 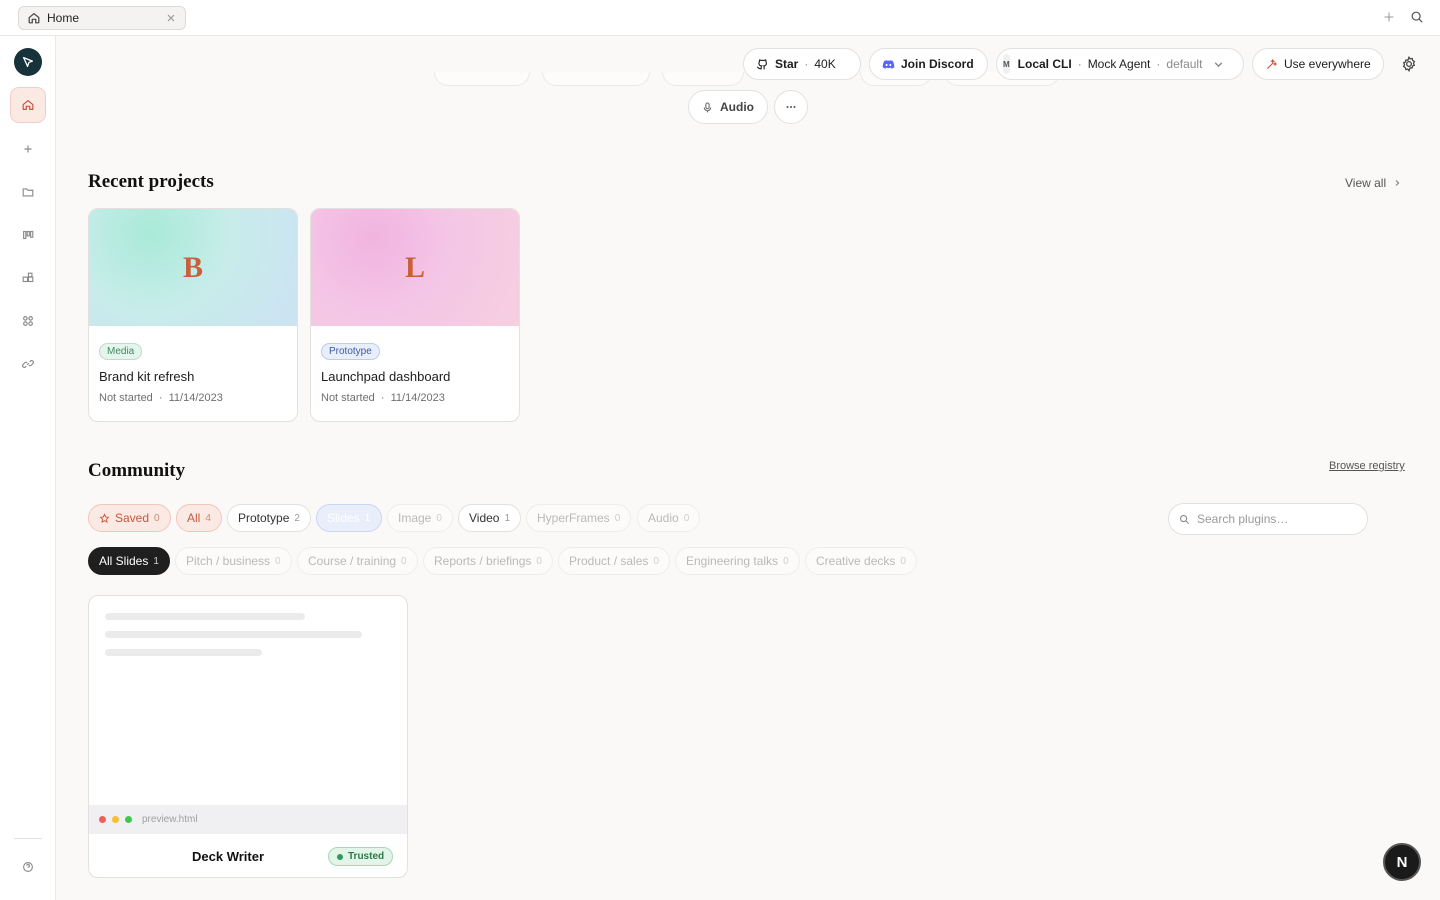 I want to click on star-label: Star, so click(x=787, y=64).